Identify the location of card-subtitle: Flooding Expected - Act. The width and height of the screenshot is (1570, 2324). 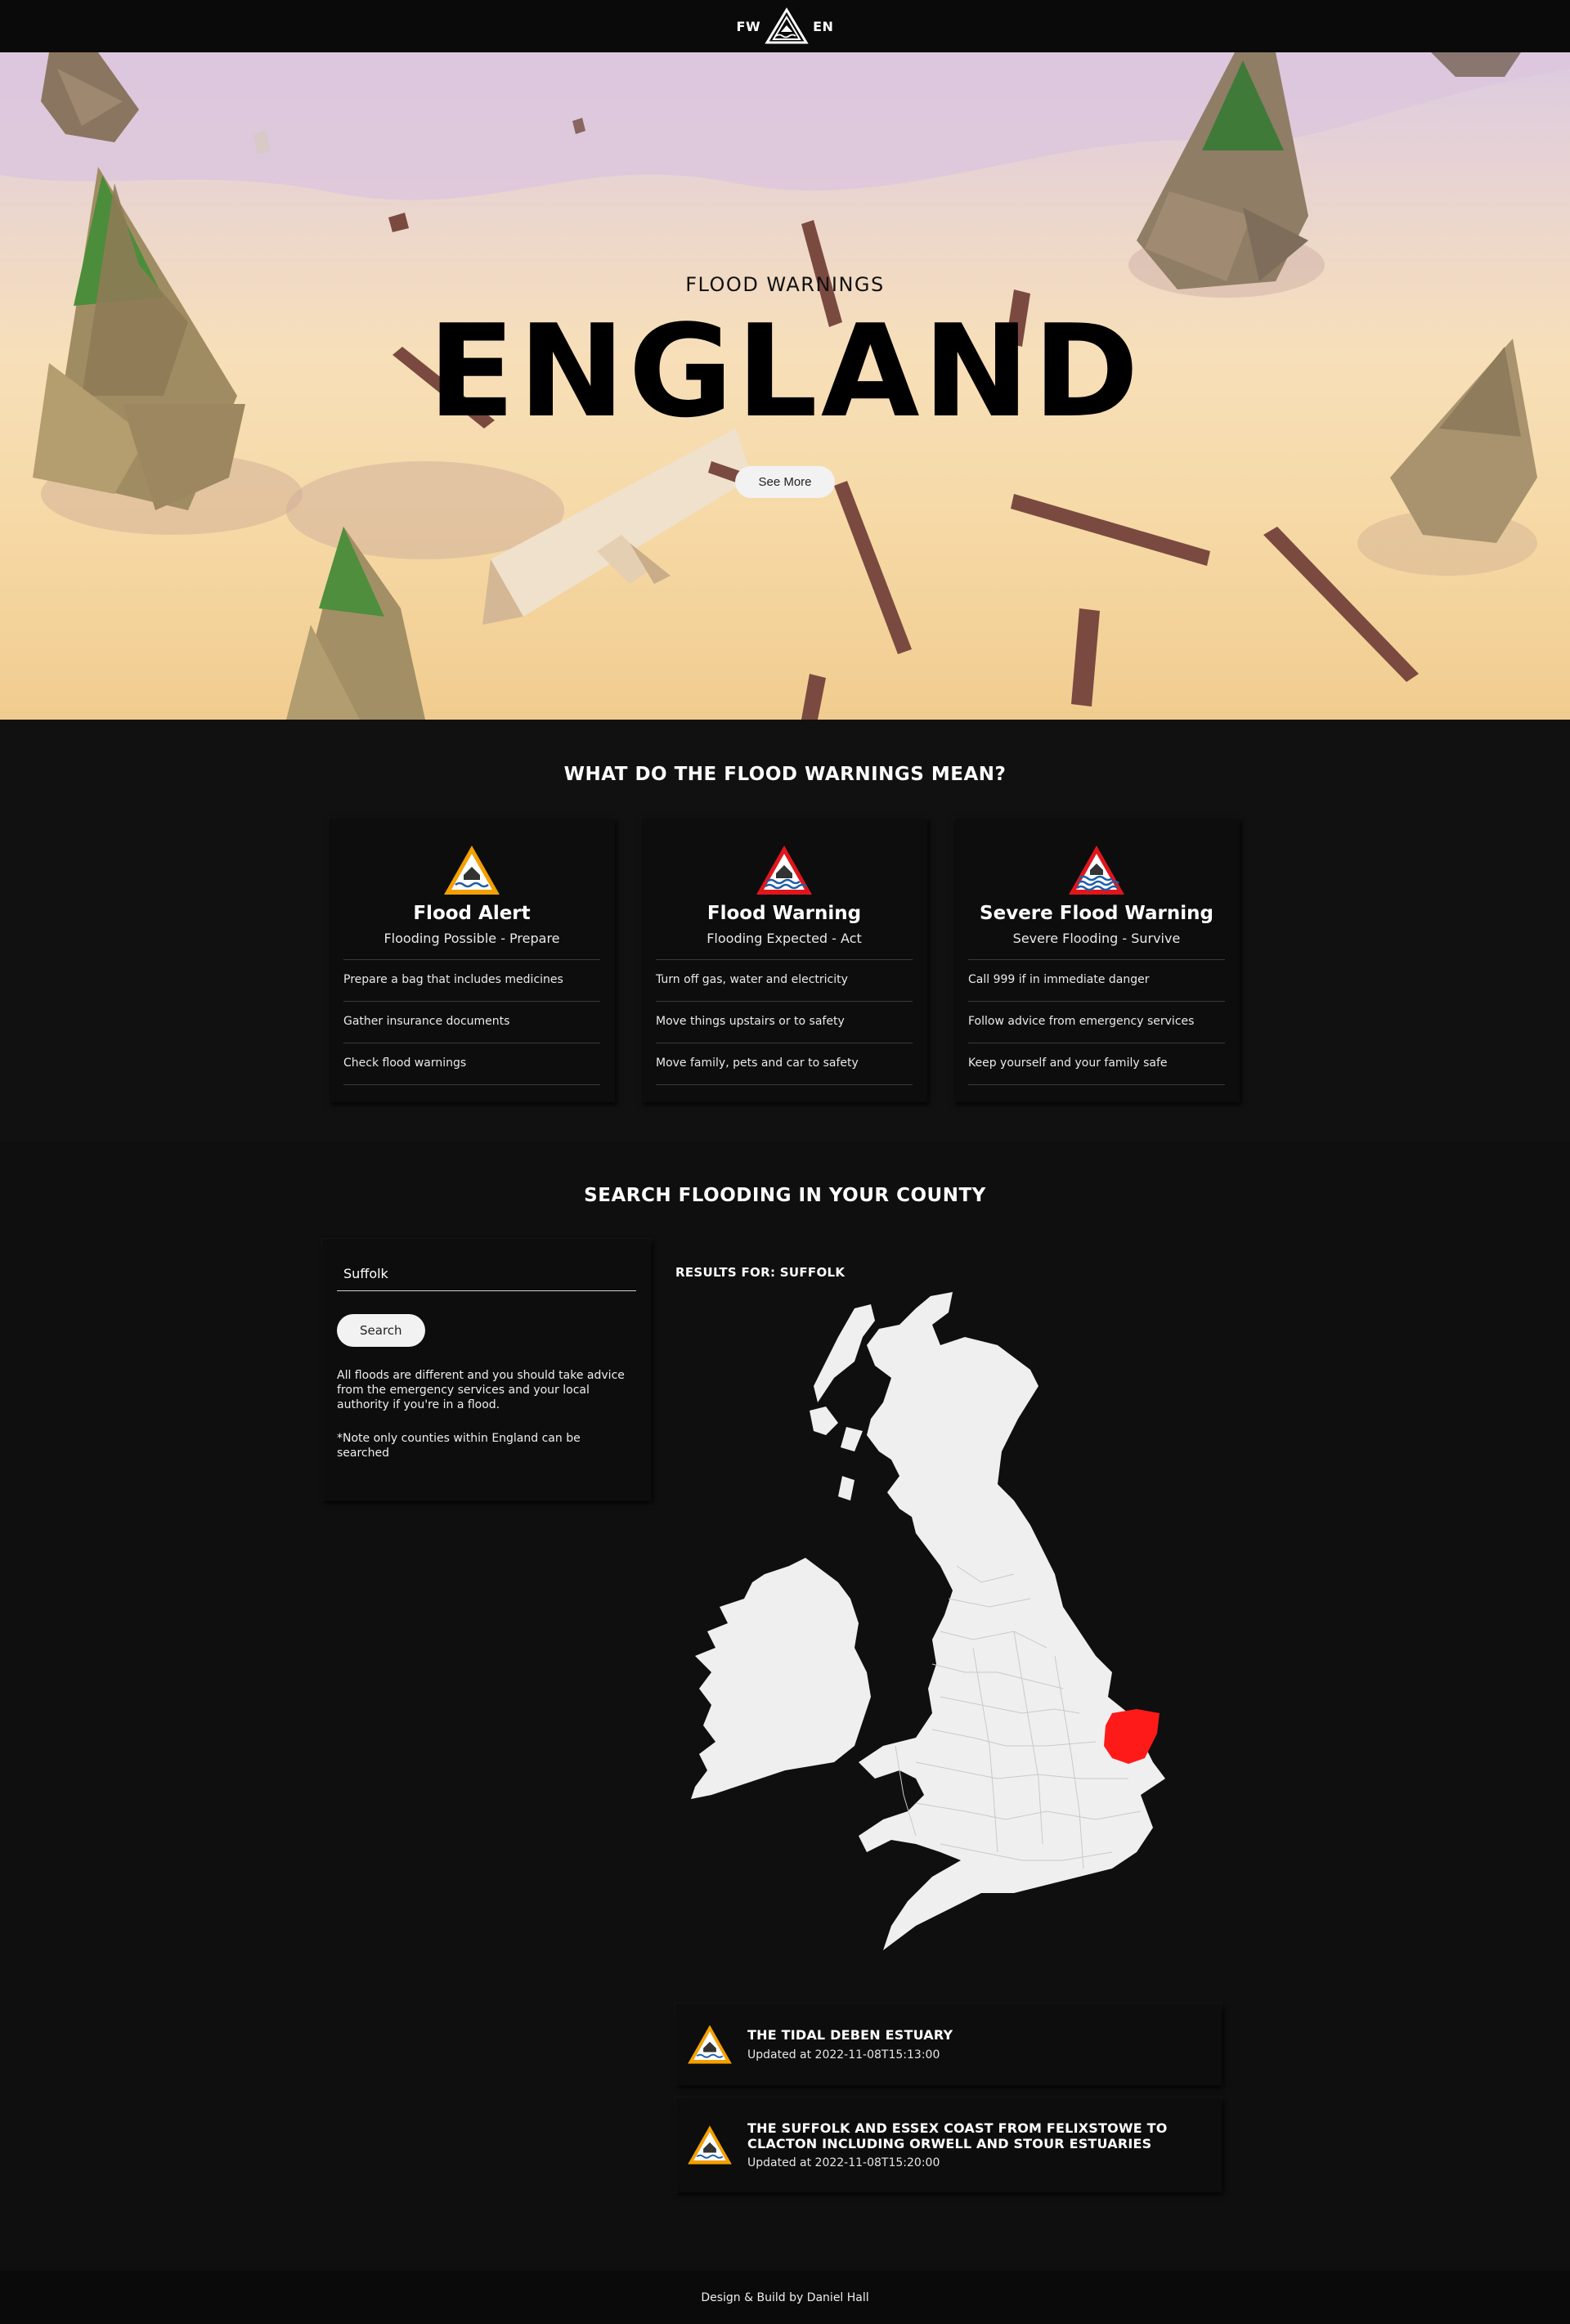
(784, 939).